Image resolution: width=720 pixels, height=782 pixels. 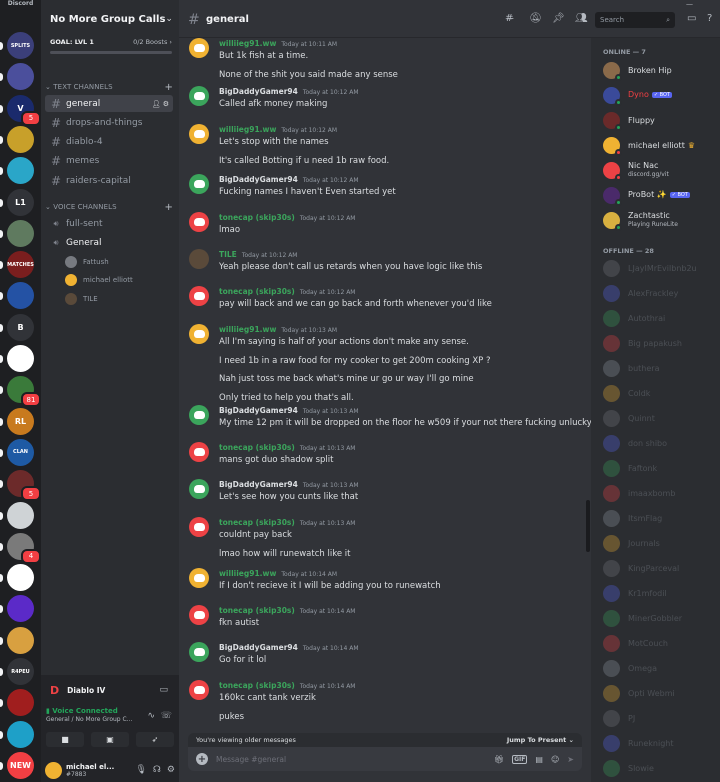 What do you see at coordinates (660, 768) in the screenshot?
I see `member-item-offline: Slowie` at bounding box center [660, 768].